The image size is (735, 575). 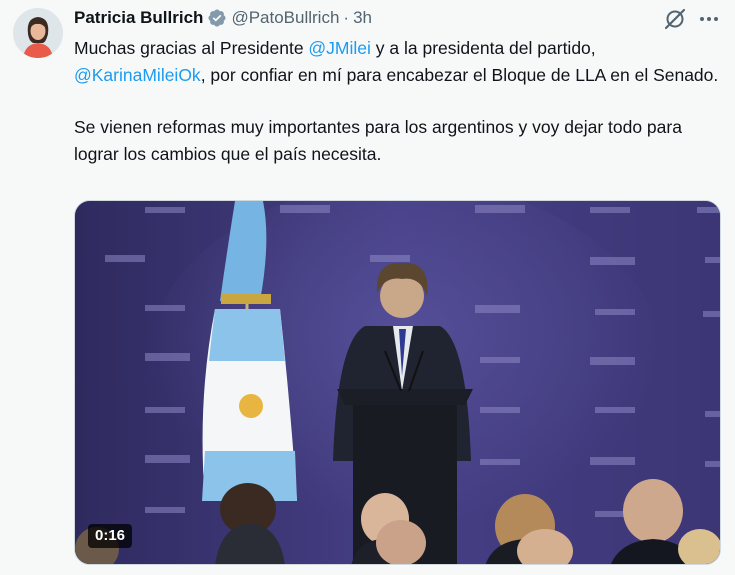 What do you see at coordinates (483, 48) in the screenshot?
I see `text-segment: y a la presidenta del partido,` at bounding box center [483, 48].